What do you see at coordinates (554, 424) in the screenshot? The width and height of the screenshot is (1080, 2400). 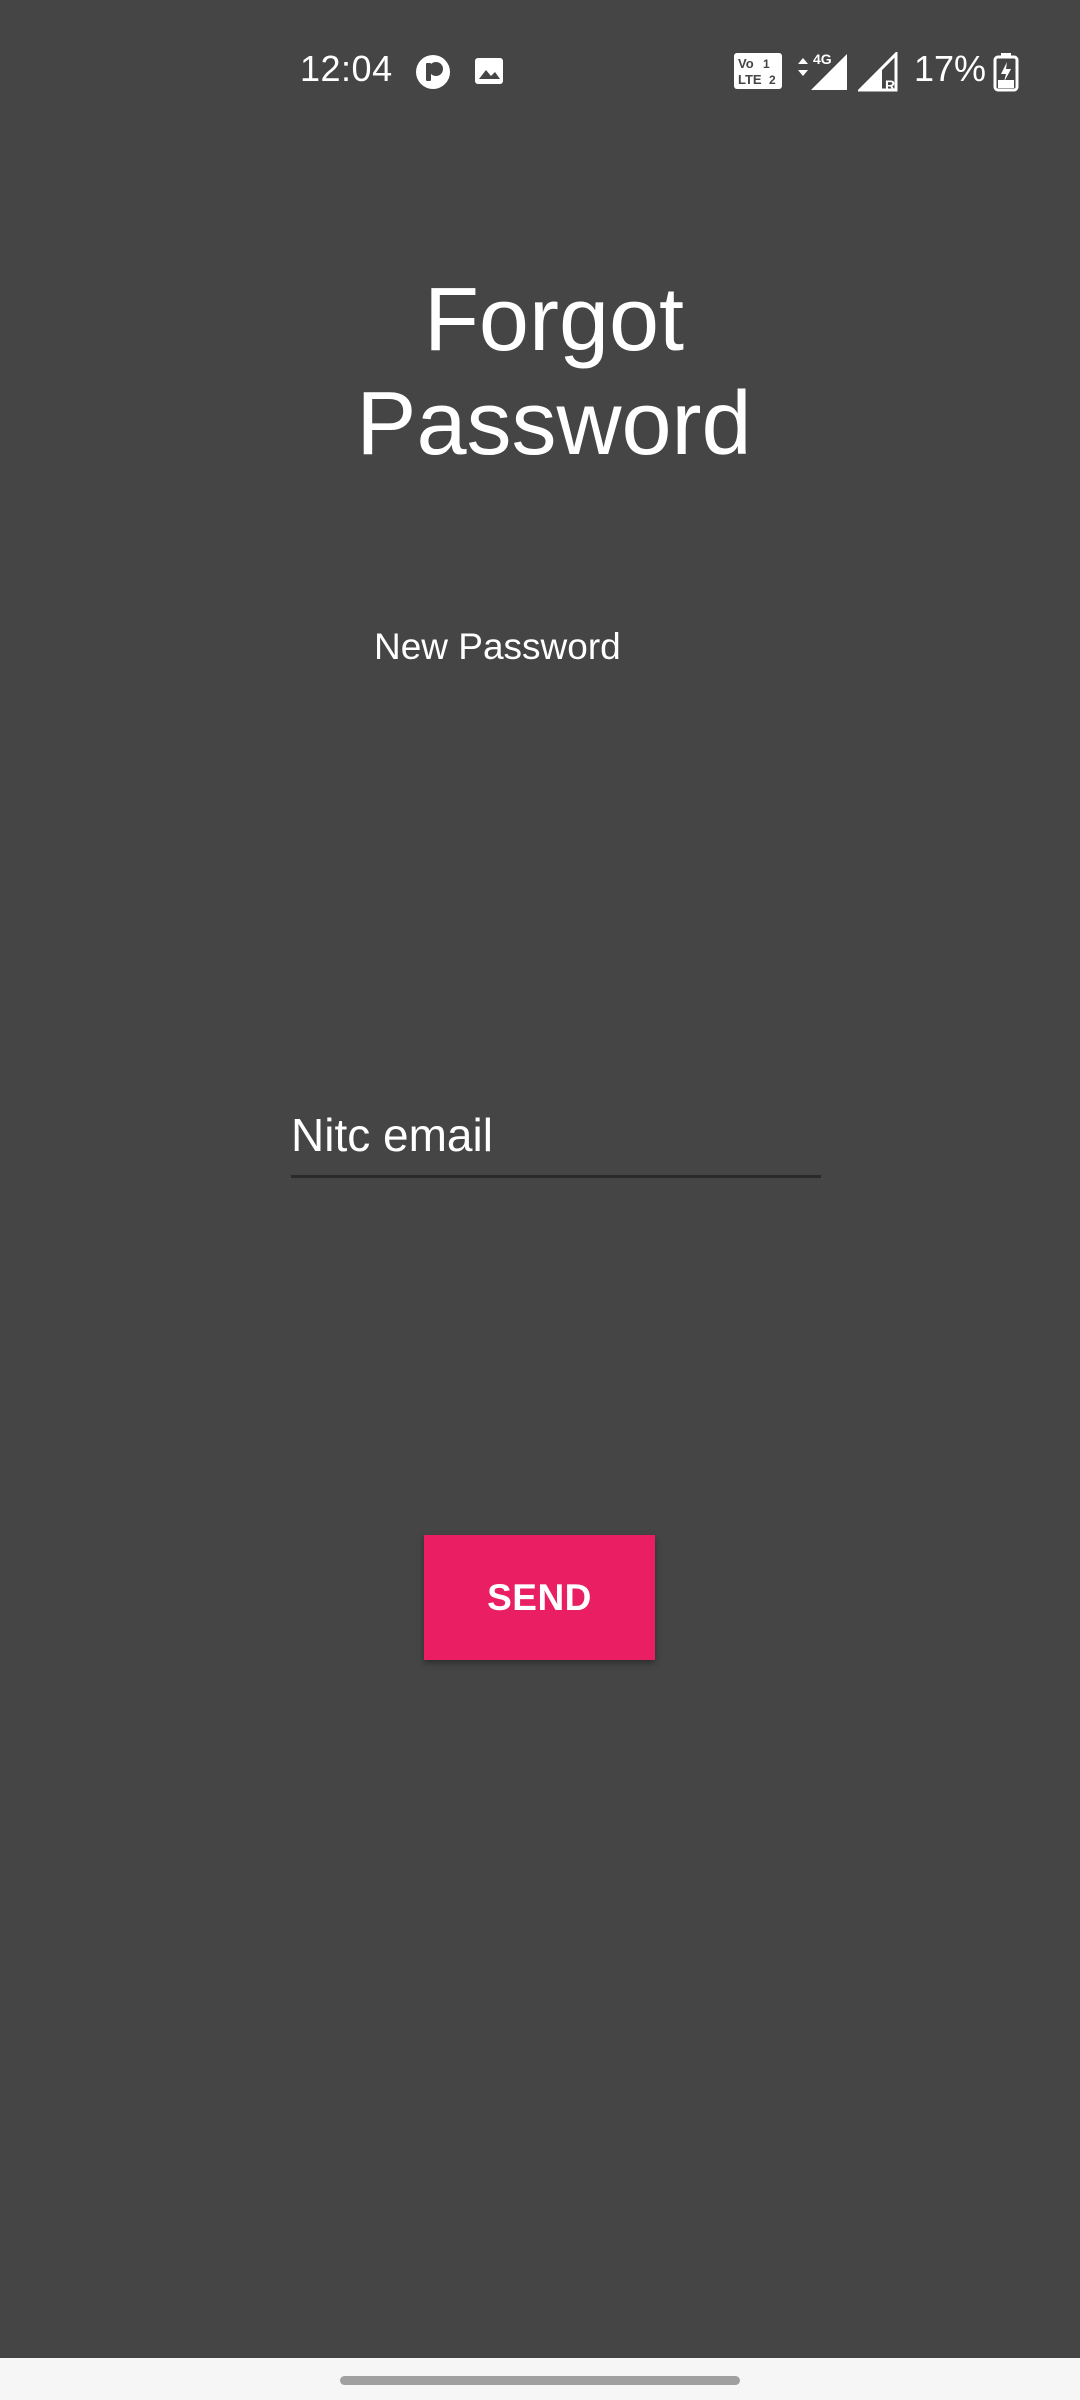 I see `page-title-line2: Password` at bounding box center [554, 424].